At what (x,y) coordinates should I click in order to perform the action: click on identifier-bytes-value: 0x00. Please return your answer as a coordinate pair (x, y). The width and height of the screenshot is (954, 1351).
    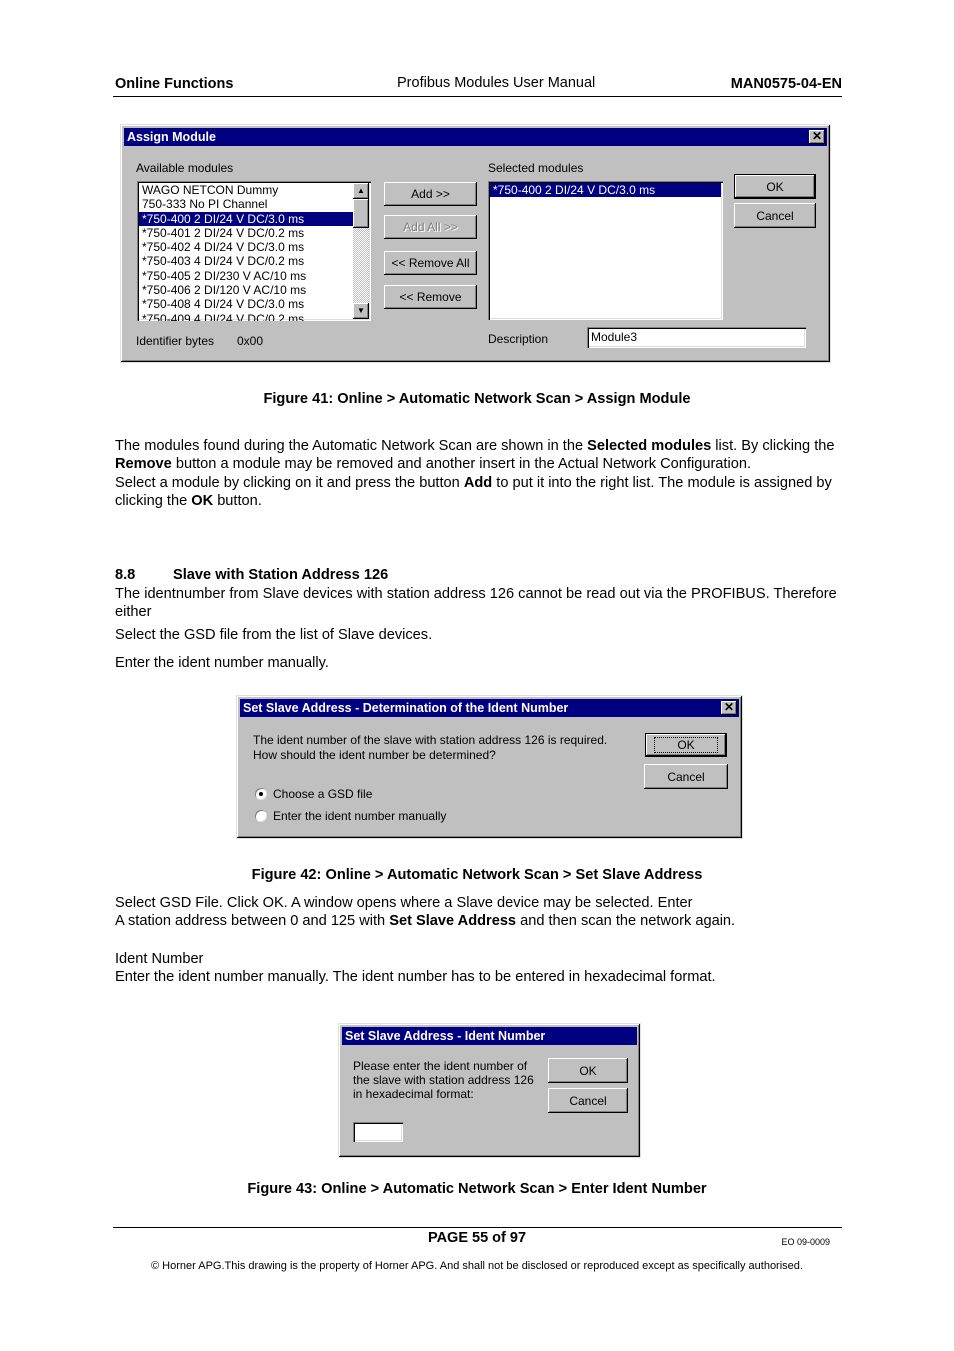
    Looking at the image, I should click on (250, 341).